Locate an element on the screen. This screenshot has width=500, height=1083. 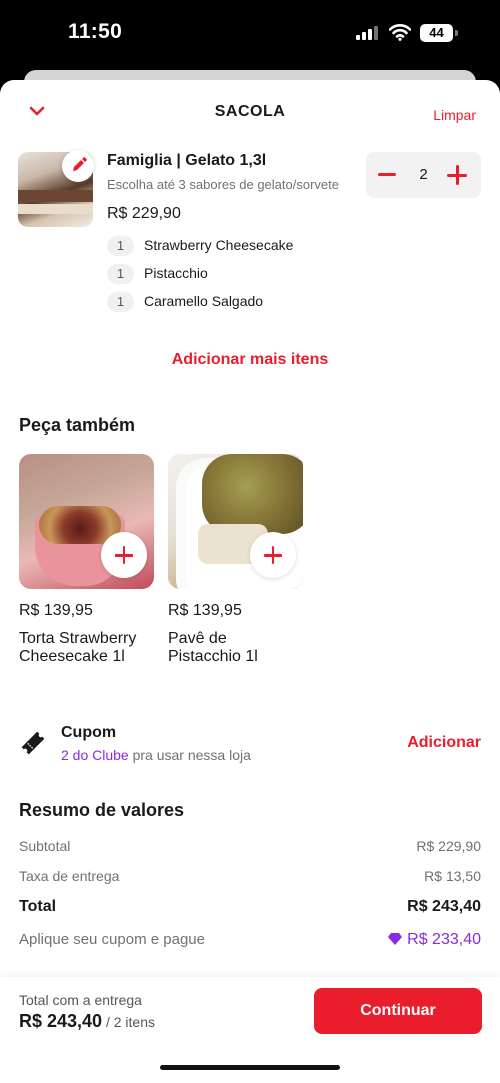
flavor-name: Strawberry Cheesecake is located at coordinates (219, 245).